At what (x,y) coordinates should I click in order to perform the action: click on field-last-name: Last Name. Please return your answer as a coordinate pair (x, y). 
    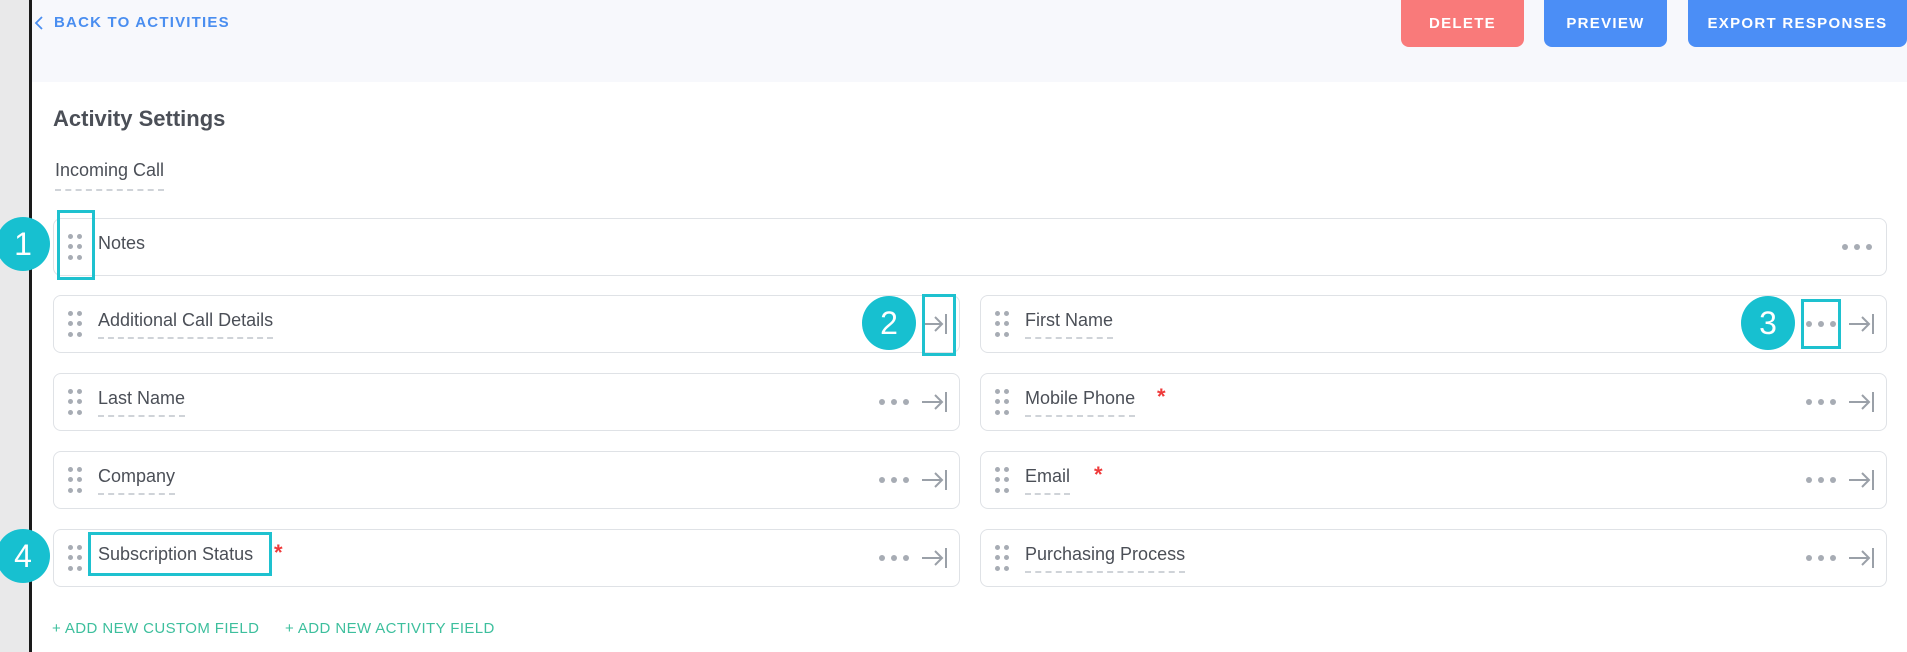
    Looking at the image, I should click on (506, 402).